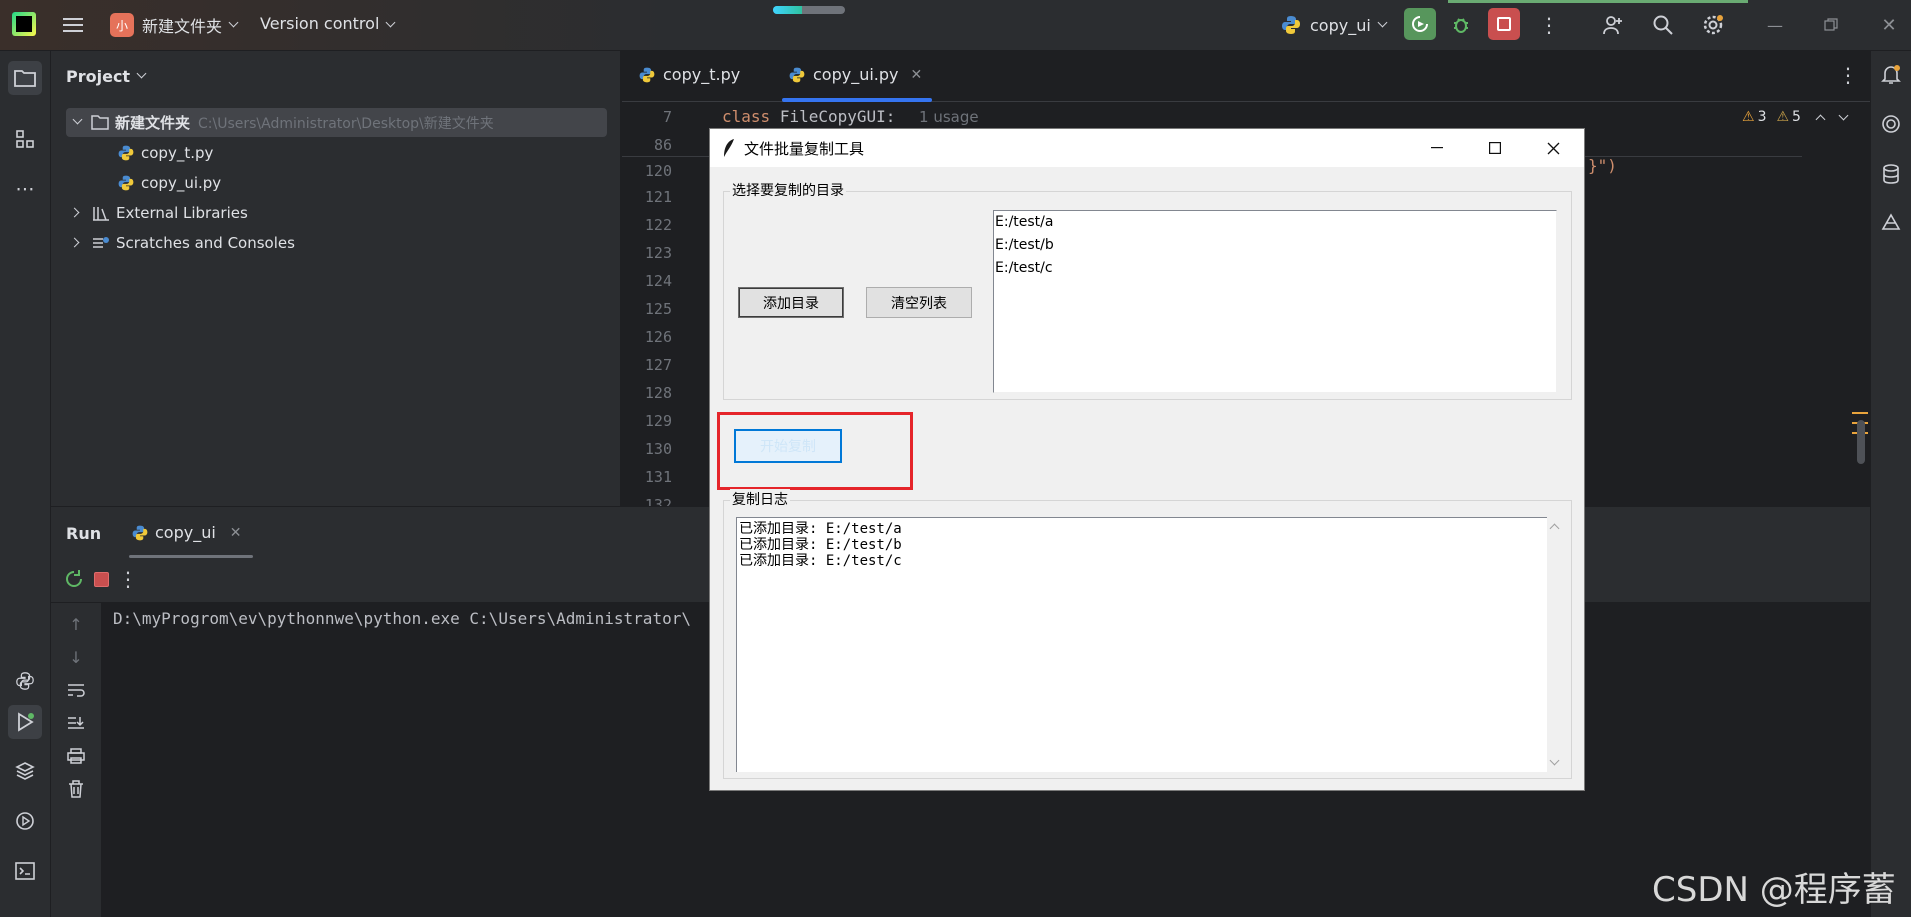  What do you see at coordinates (346, 123) in the screenshot?
I see `root-folder-path: C:\Users\Administrator\Desktop\新建文件夹` at bounding box center [346, 123].